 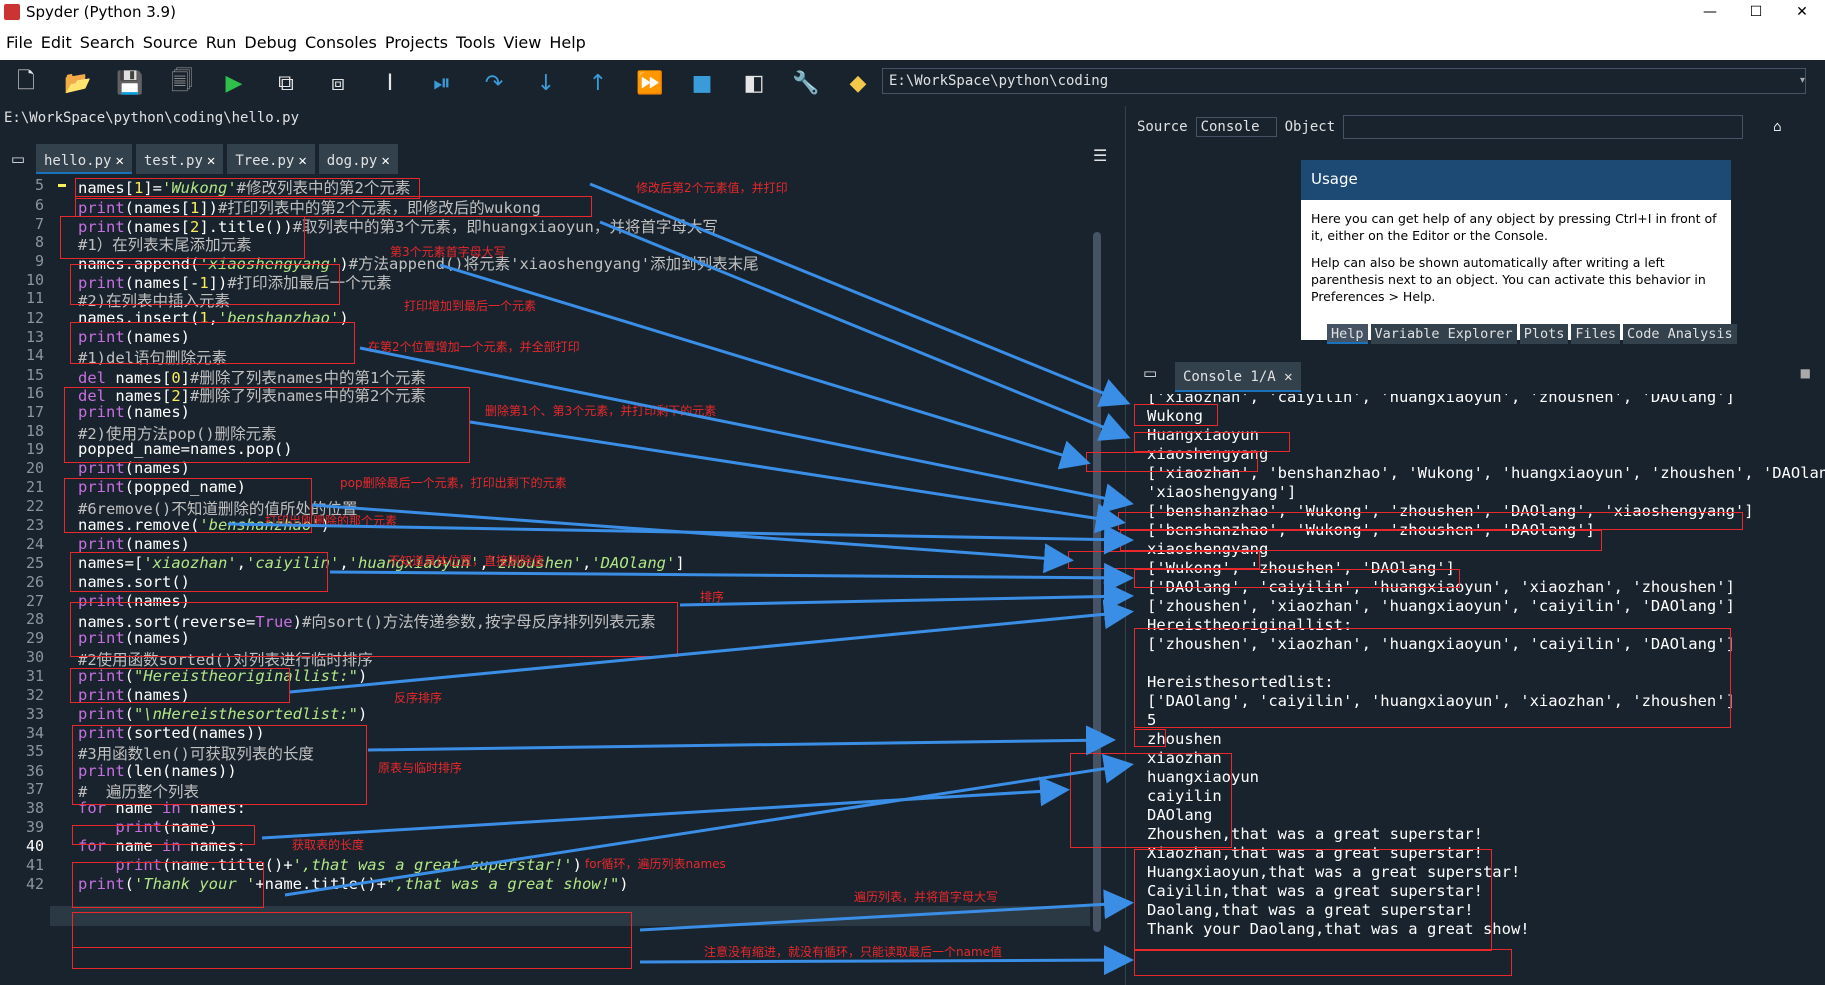 I want to click on stop-icon: ■, so click(x=702, y=83).